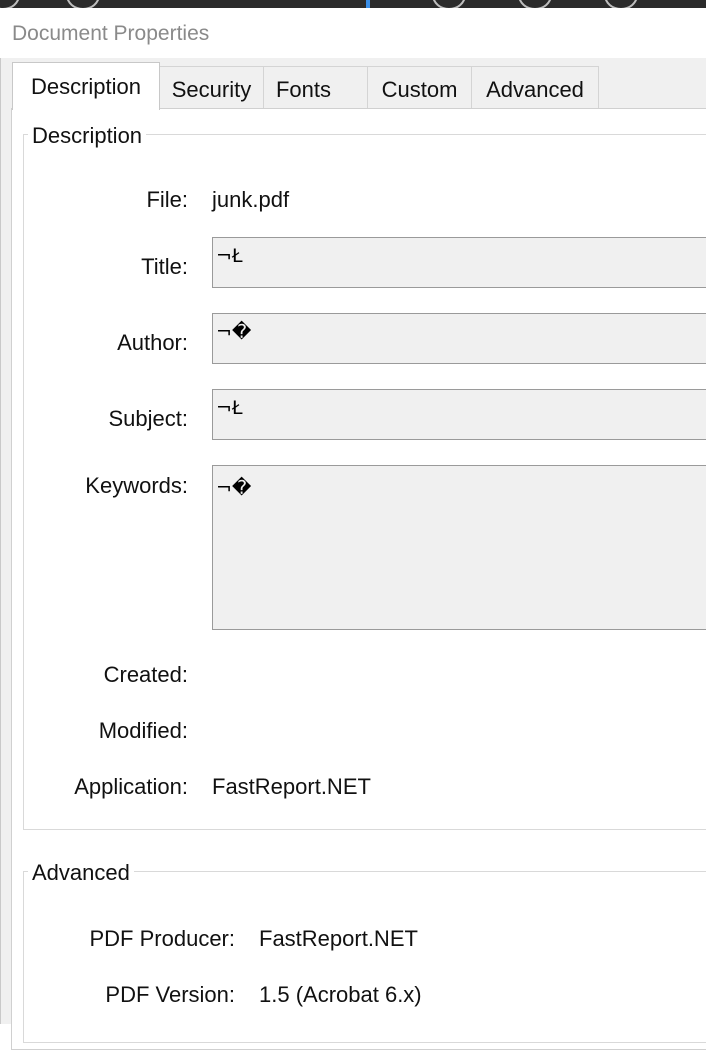  What do you see at coordinates (251, 199) in the screenshot?
I see `file-value: junk.pdf` at bounding box center [251, 199].